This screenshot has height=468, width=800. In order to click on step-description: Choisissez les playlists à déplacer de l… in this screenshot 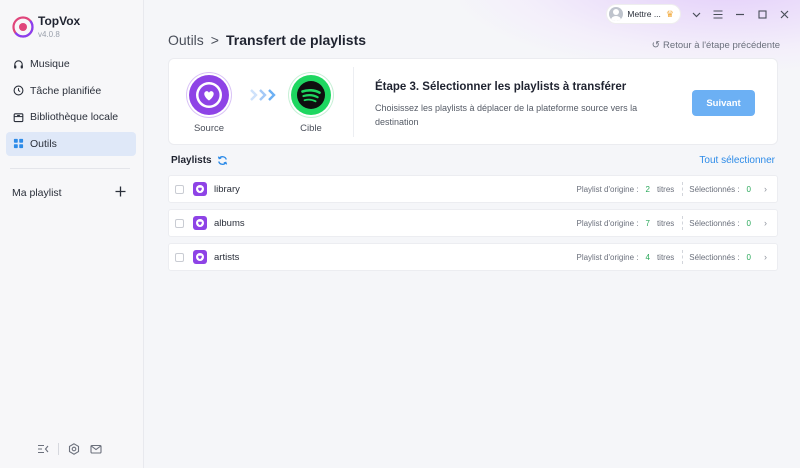, I will do `click(506, 115)`.